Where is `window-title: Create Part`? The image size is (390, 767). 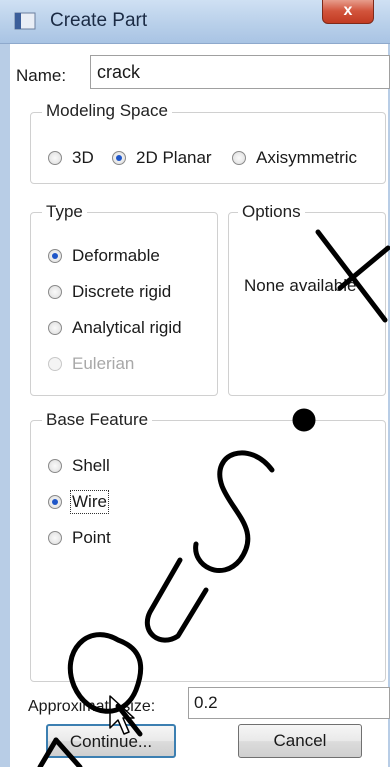 window-title: Create Part is located at coordinates (99, 20).